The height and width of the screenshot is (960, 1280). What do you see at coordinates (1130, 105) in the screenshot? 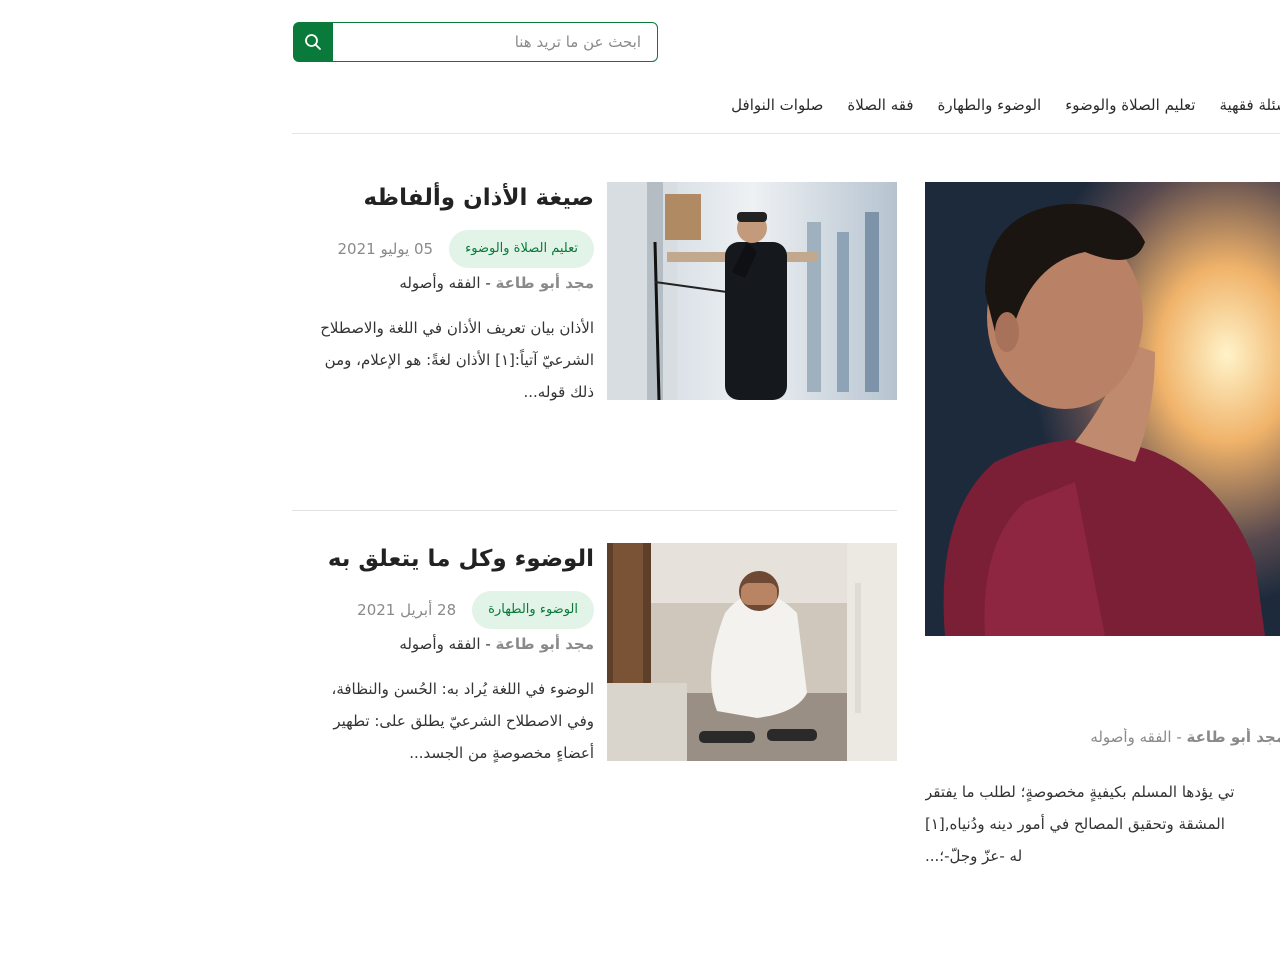
I see `nav-item-learn-salah: تعليم الصلاة والوضوء` at bounding box center [1130, 105].